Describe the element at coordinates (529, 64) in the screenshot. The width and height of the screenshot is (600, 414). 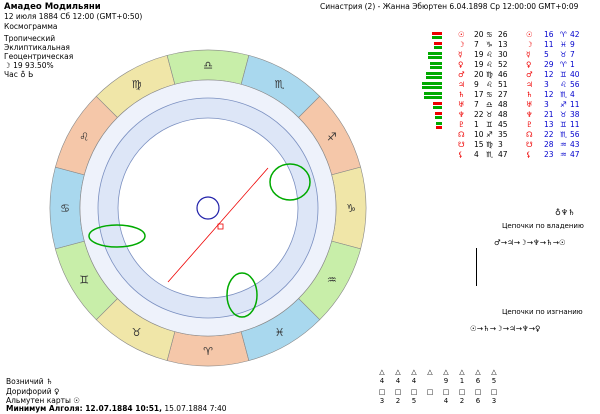
I see `planet-cell: ♀` at that location.